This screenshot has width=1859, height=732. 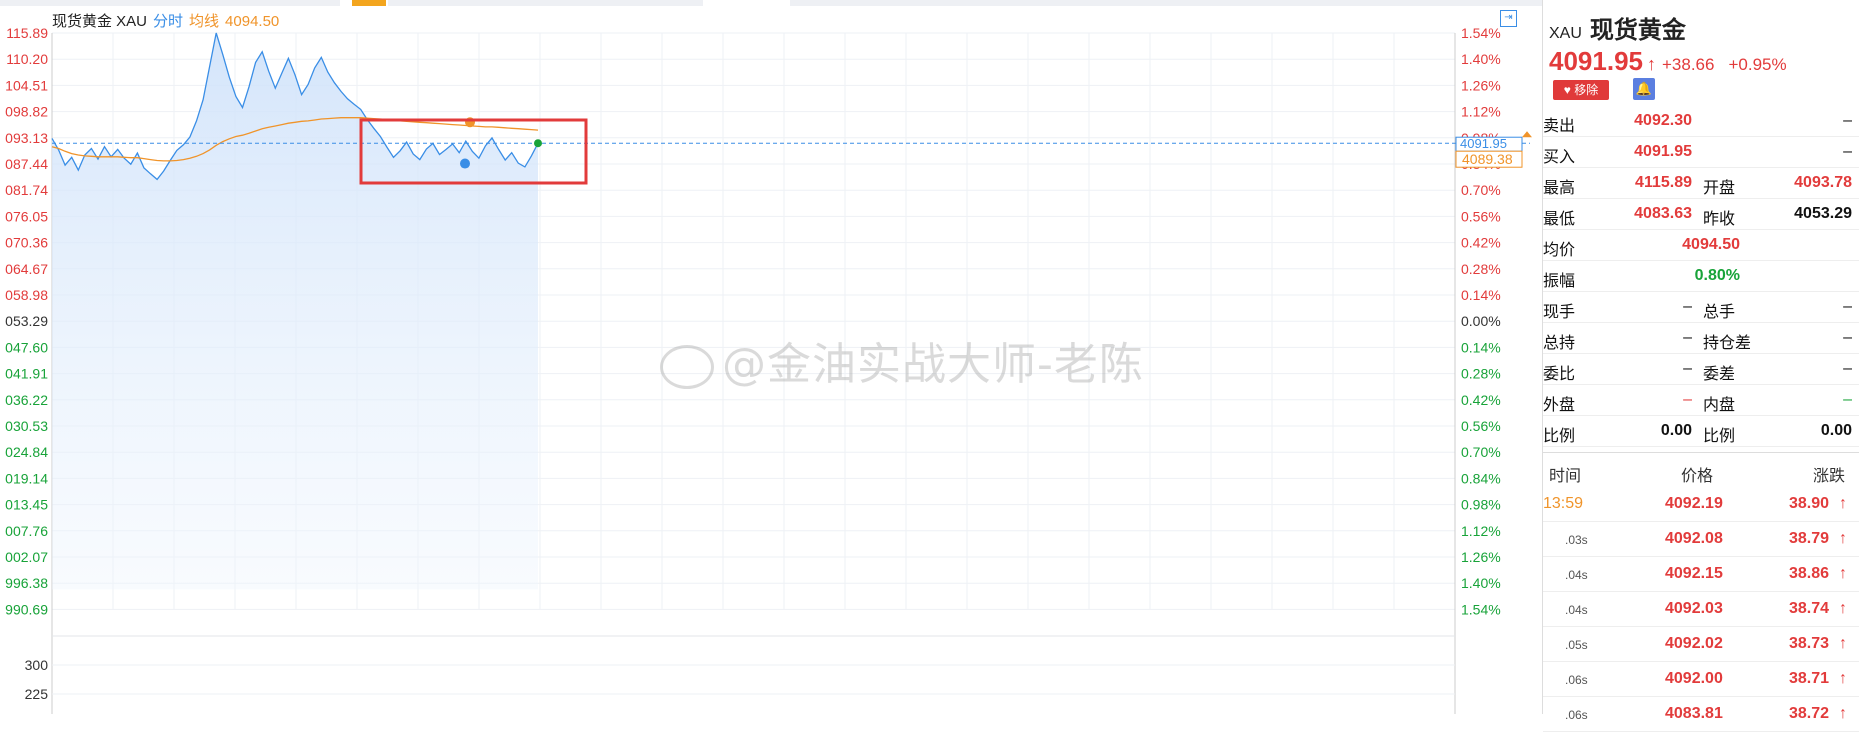 I want to click on y-tick-label-left: 093.13, so click(x=26, y=138).